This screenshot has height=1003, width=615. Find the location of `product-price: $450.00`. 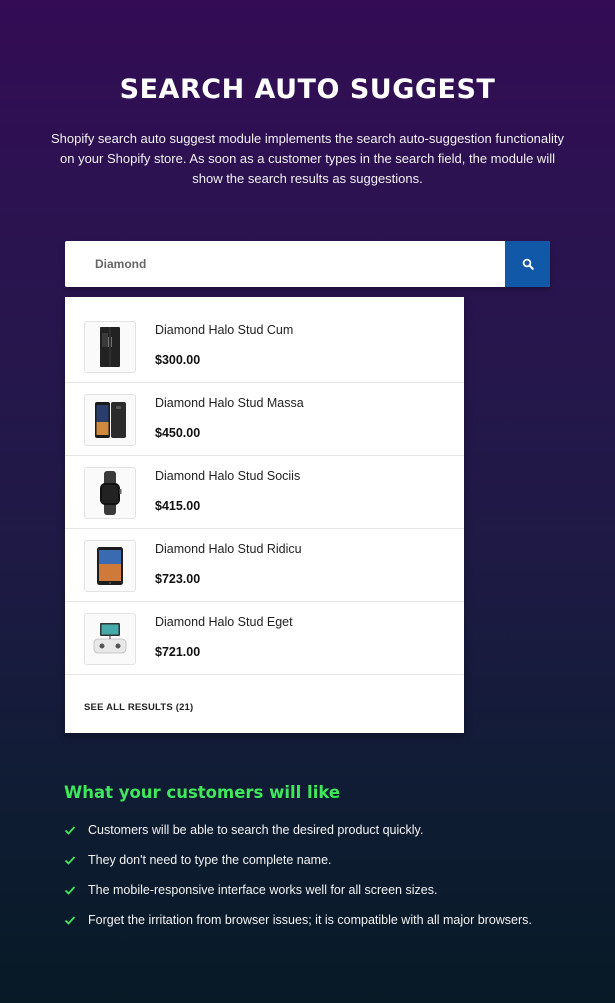

product-price: $450.00 is located at coordinates (178, 433).